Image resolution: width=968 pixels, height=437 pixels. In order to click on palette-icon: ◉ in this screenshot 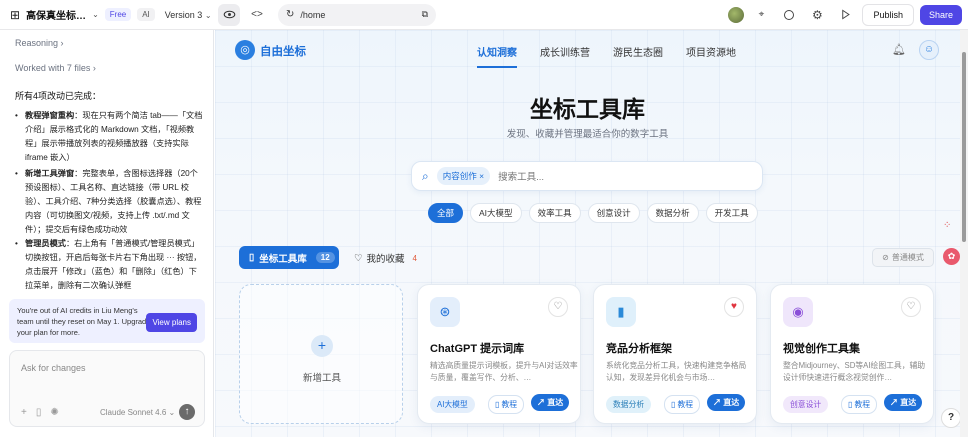, I will do `click(798, 312)`.